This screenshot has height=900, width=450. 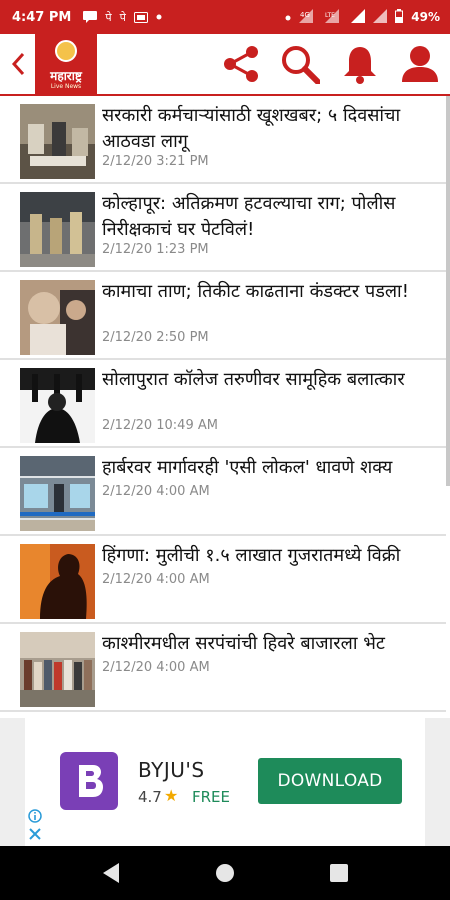 I want to click on back-button, so click(x=18, y=64).